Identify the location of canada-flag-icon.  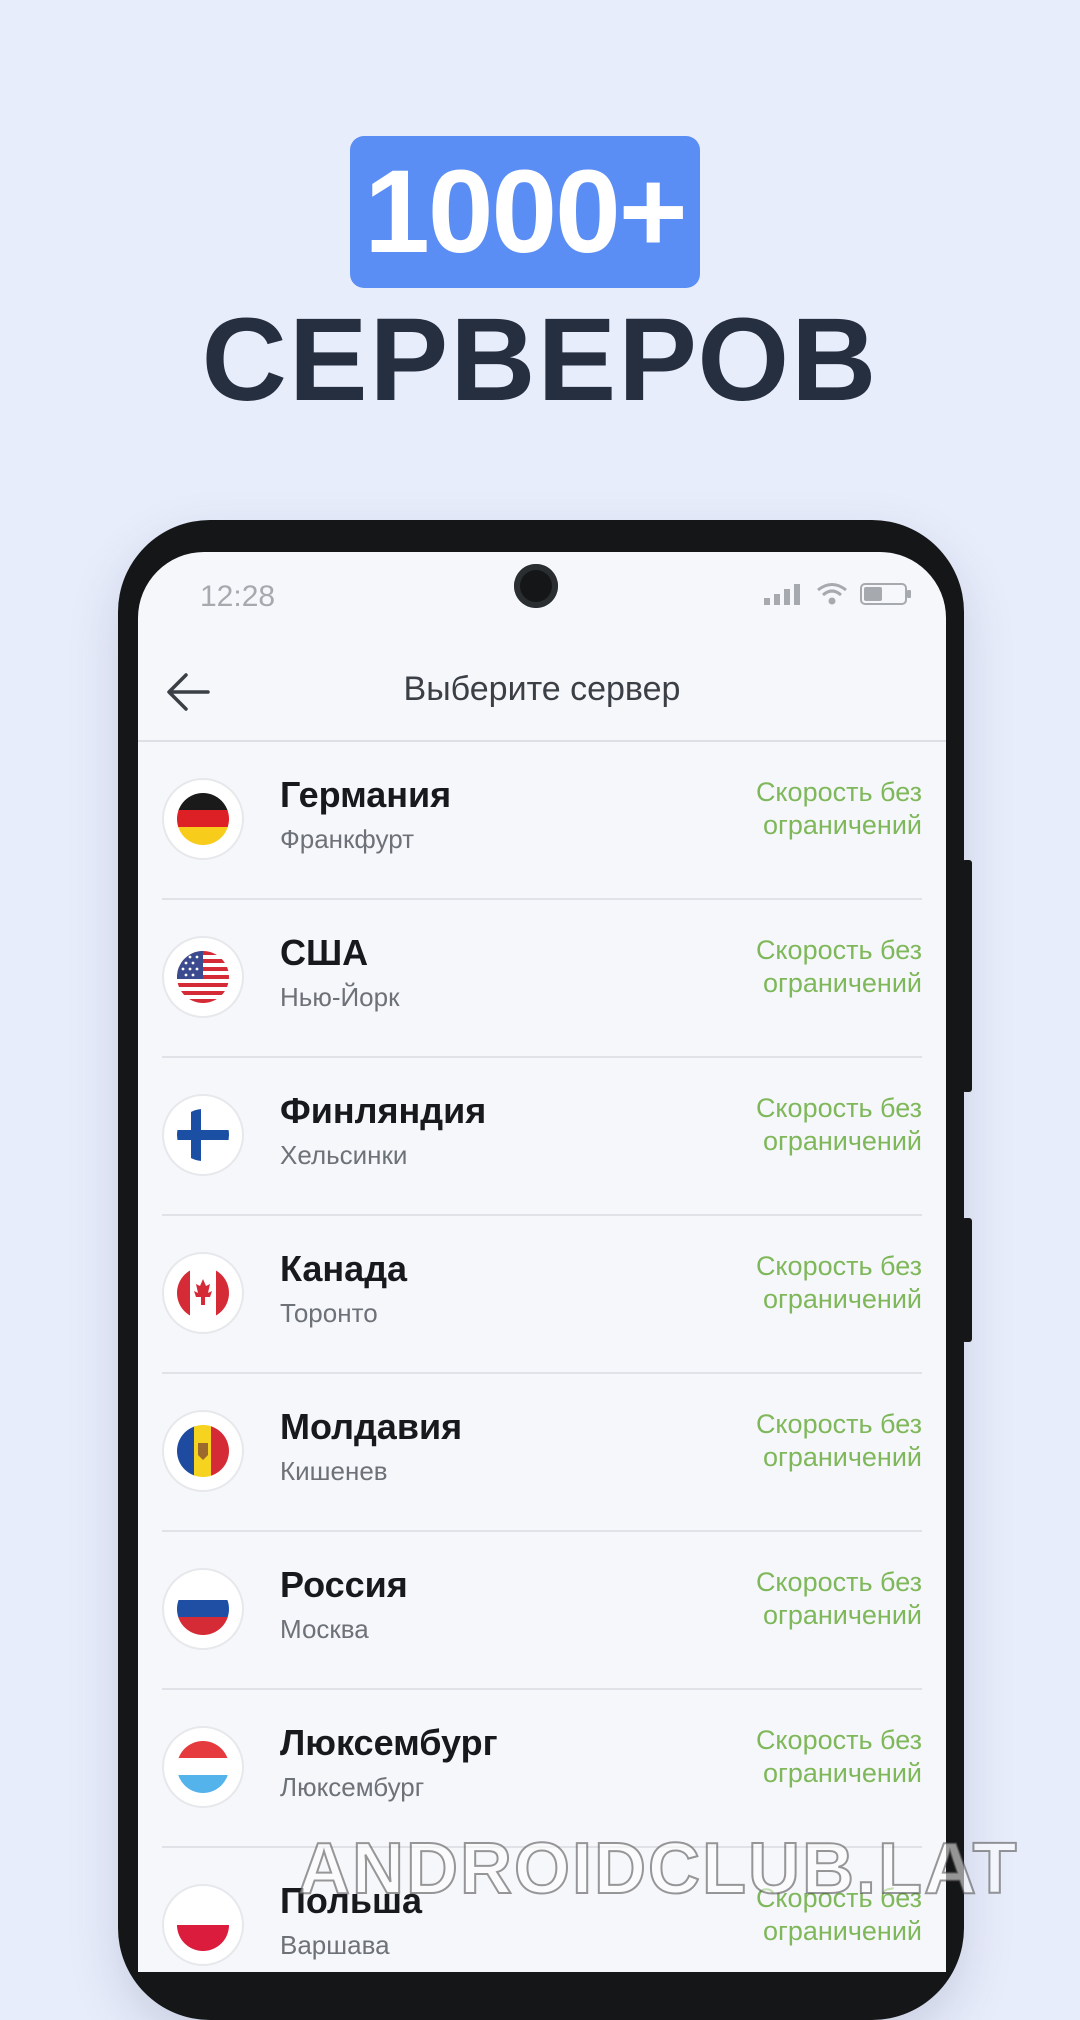
(203, 1293).